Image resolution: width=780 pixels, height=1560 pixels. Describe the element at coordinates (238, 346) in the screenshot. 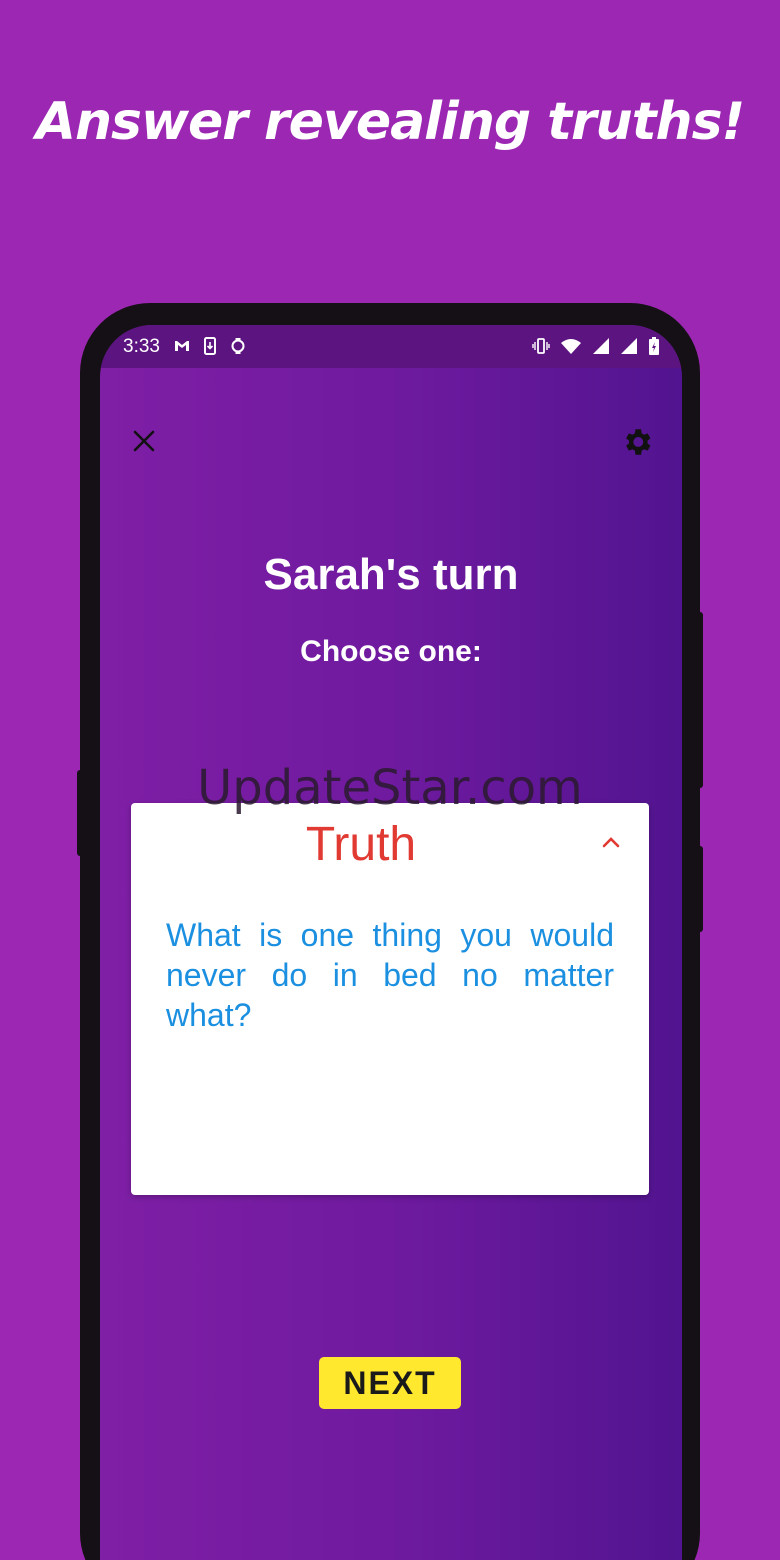

I see `watch-icon` at that location.